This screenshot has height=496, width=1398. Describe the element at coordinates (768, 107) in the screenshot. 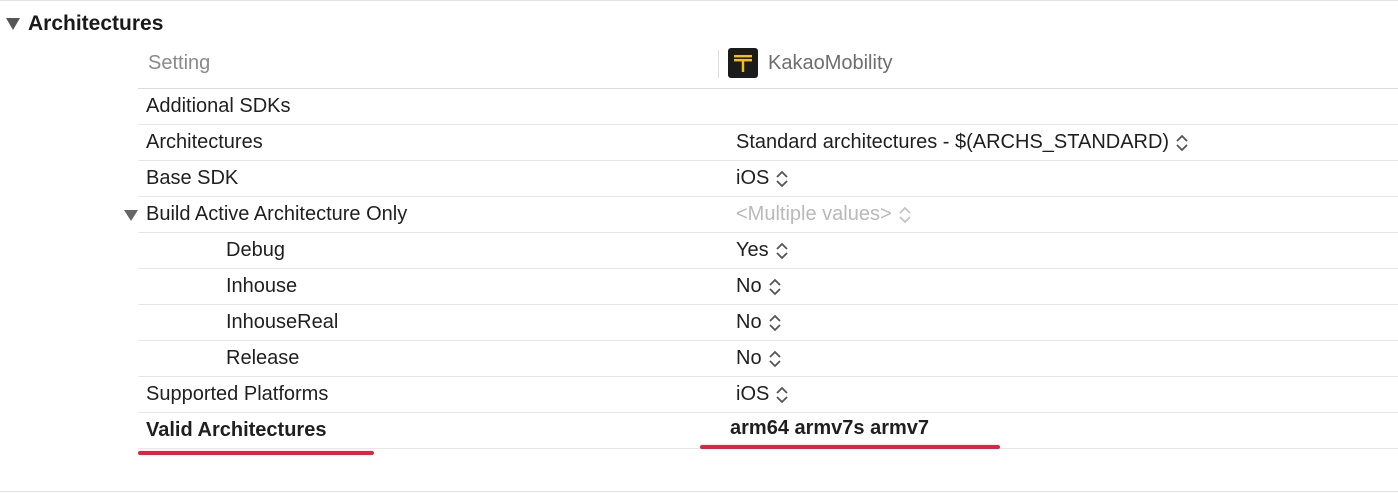

I see `setting-row-additional-sdks: Additional SDKs` at that location.